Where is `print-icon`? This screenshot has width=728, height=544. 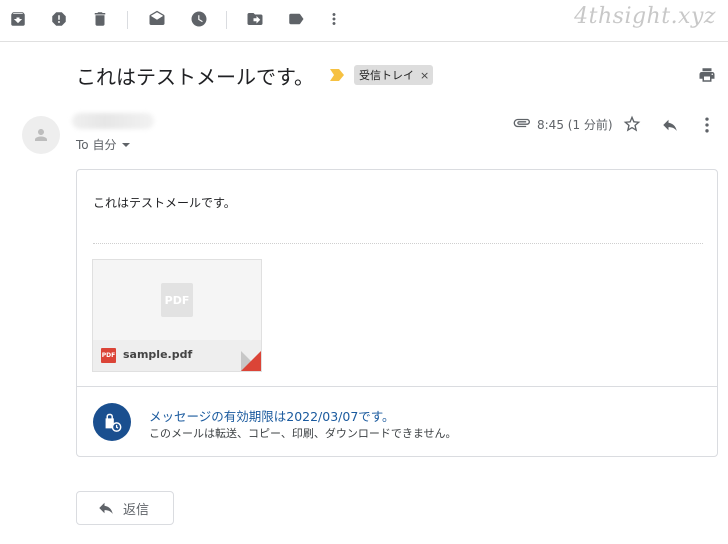
print-icon is located at coordinates (707, 75).